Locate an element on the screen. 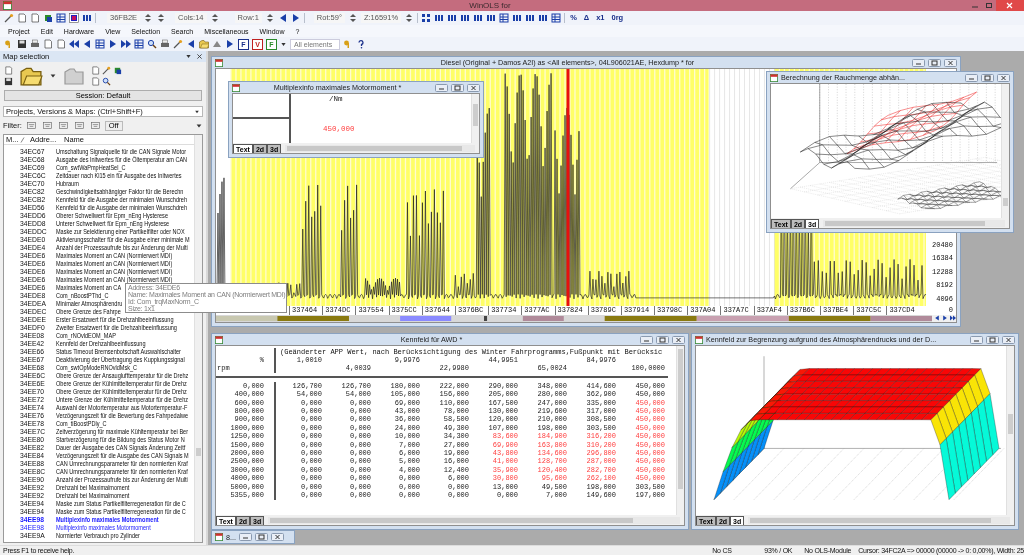  help-icon is located at coordinates (361, 44).